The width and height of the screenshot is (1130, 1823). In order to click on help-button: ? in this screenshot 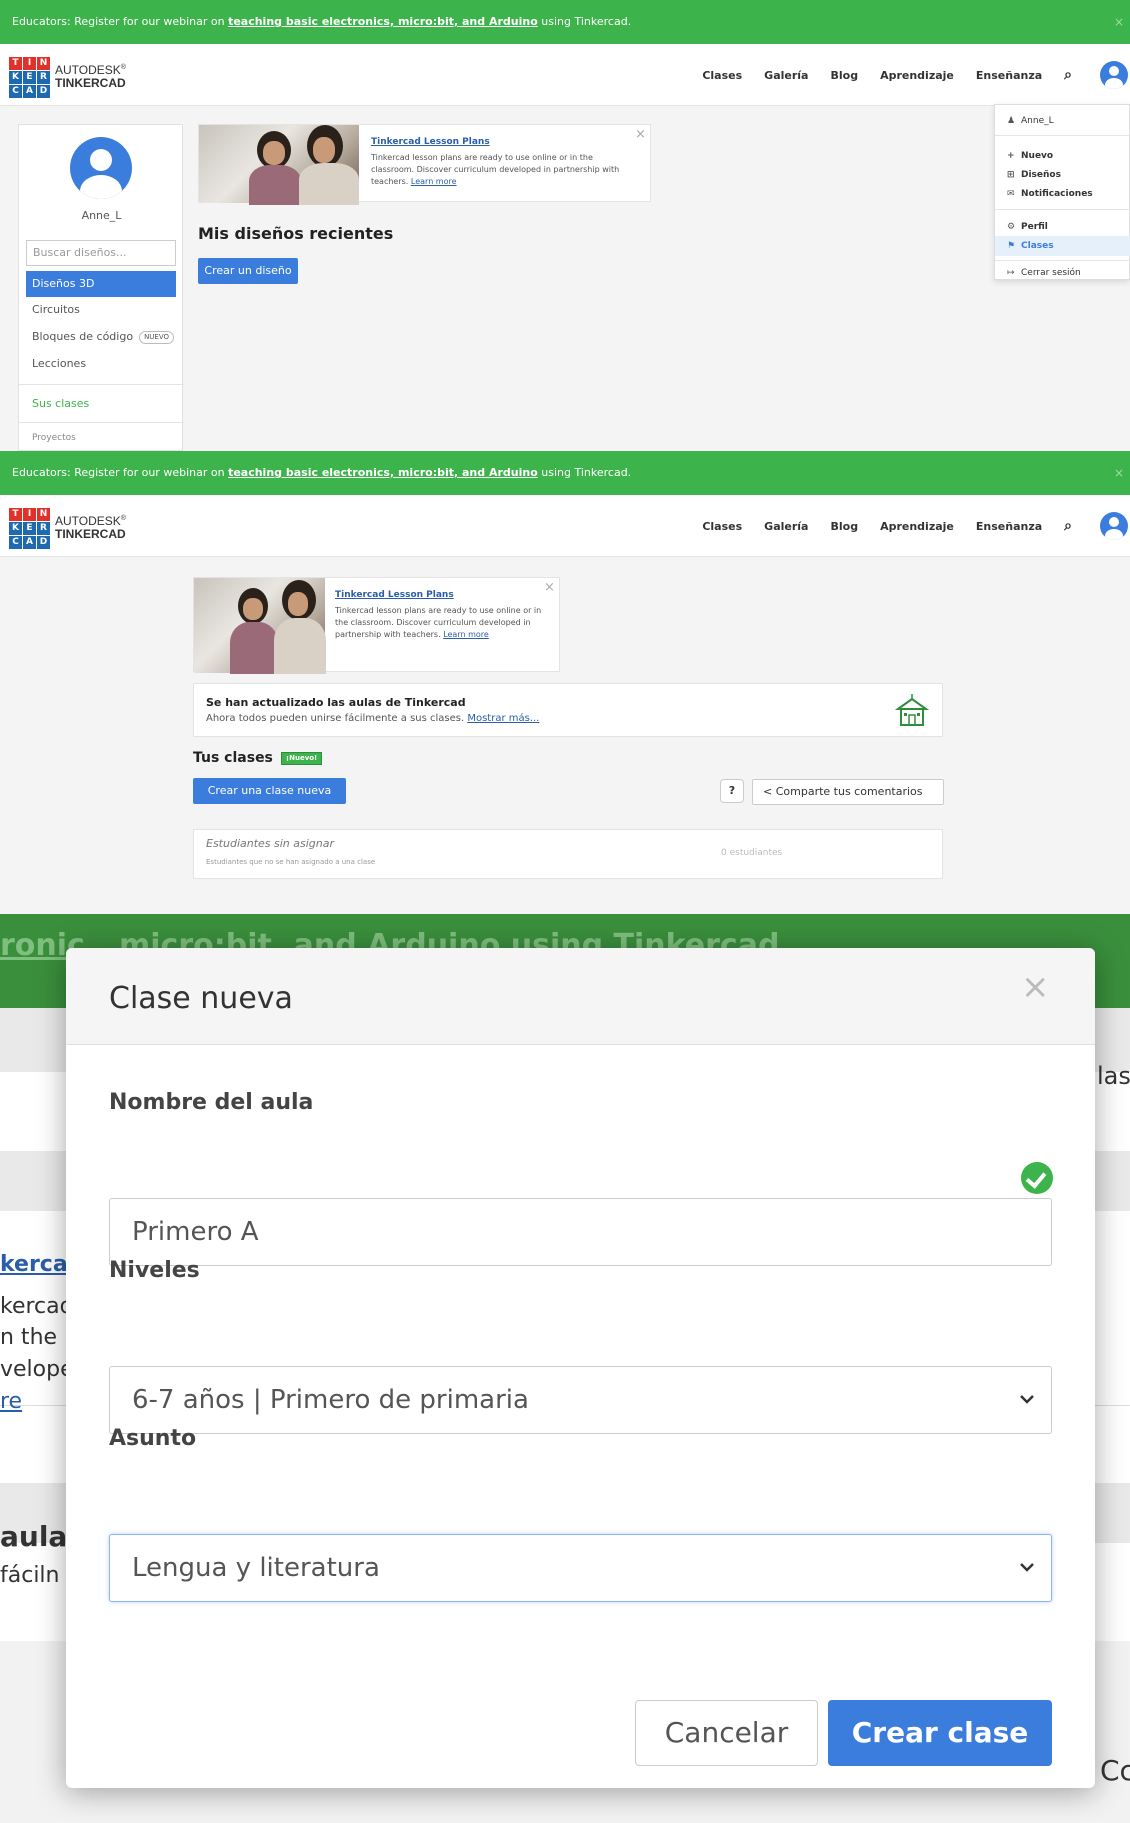, I will do `click(732, 791)`.